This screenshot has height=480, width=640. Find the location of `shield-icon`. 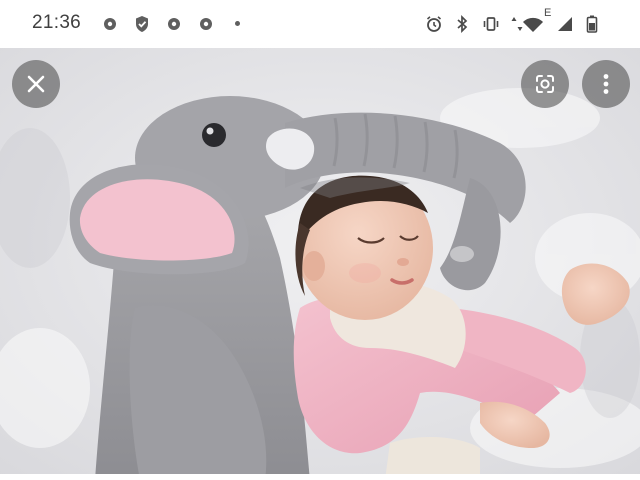

shield-icon is located at coordinates (142, 24).